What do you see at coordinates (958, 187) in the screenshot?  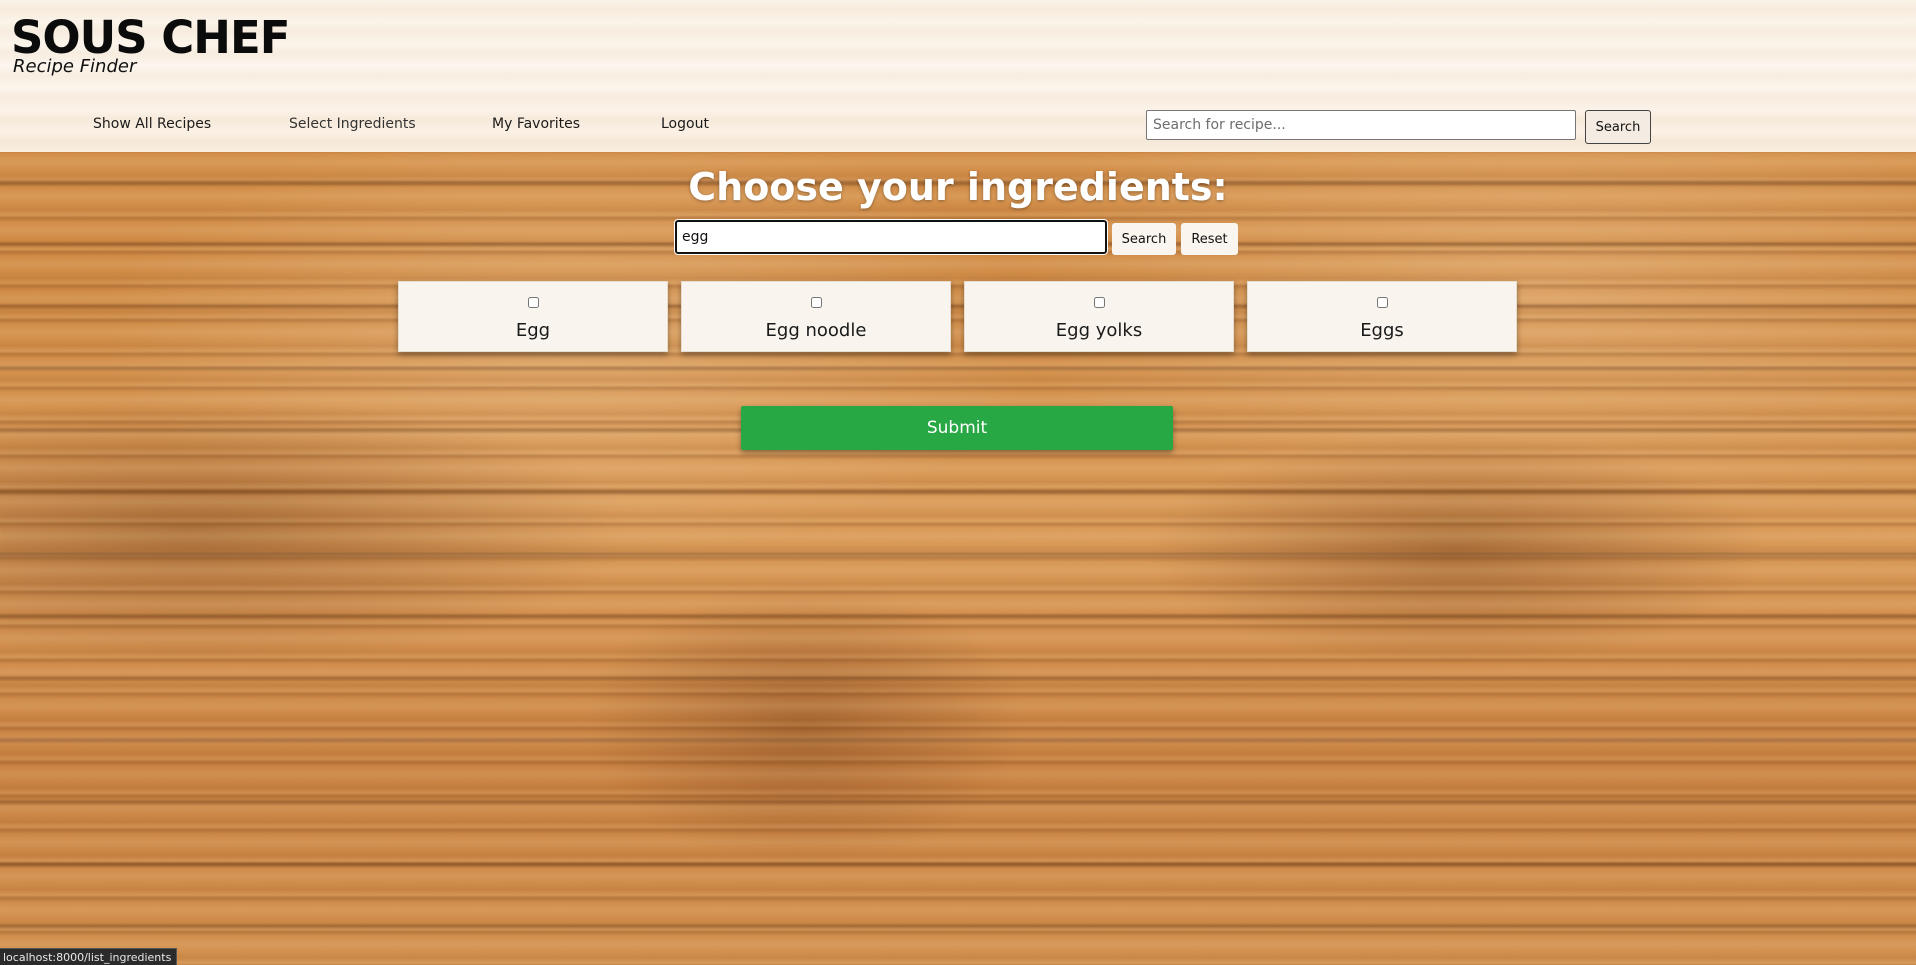 I see `page-heading: Choose your ingredients:` at bounding box center [958, 187].